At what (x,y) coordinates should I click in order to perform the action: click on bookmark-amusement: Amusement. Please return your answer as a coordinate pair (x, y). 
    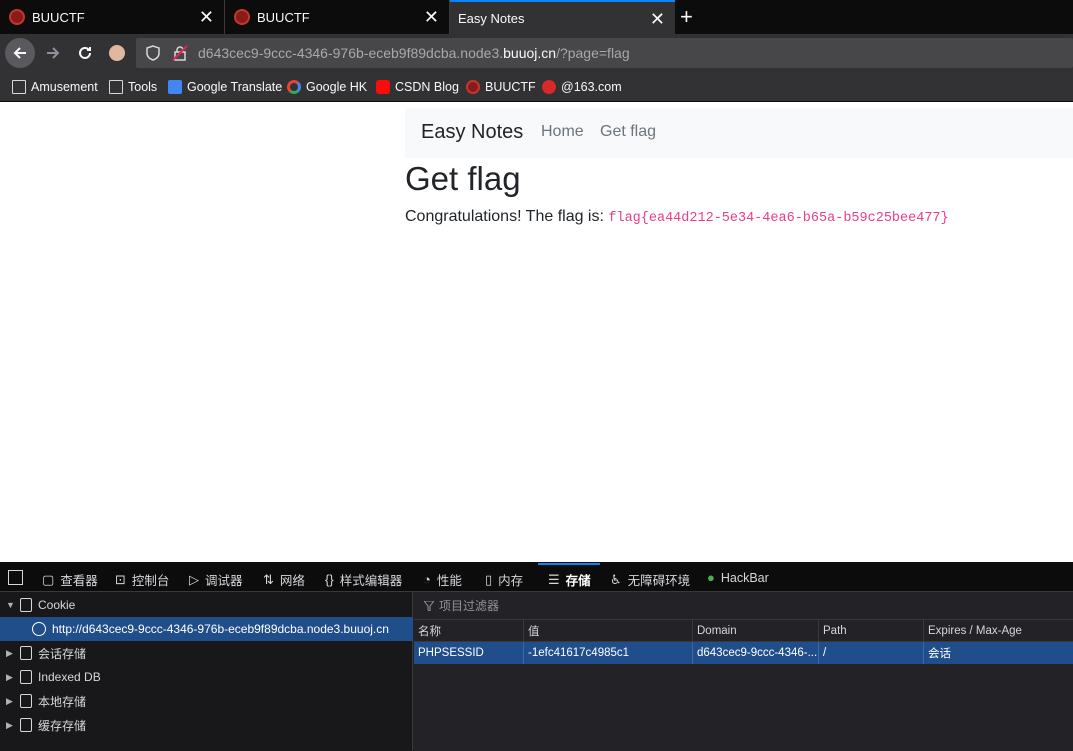
    Looking at the image, I should click on (55, 87).